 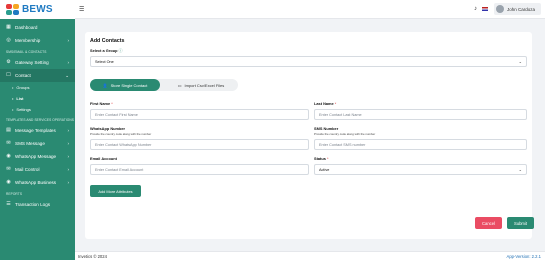 What do you see at coordinates (125, 85) in the screenshot?
I see `tab-store-single: 👤 Store Single Contact` at bounding box center [125, 85].